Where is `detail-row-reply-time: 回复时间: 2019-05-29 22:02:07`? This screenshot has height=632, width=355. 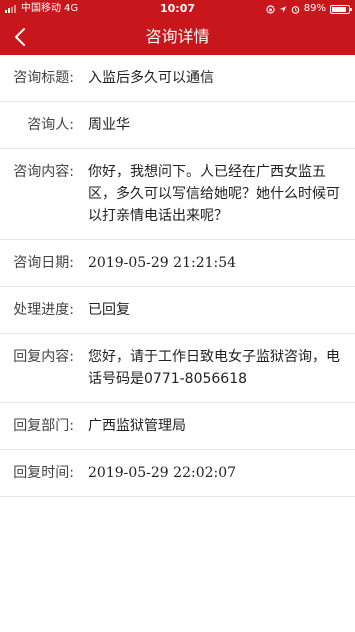
detail-row-reply-time: 回复时间: 2019-05-29 22:02:07 is located at coordinates (177, 473).